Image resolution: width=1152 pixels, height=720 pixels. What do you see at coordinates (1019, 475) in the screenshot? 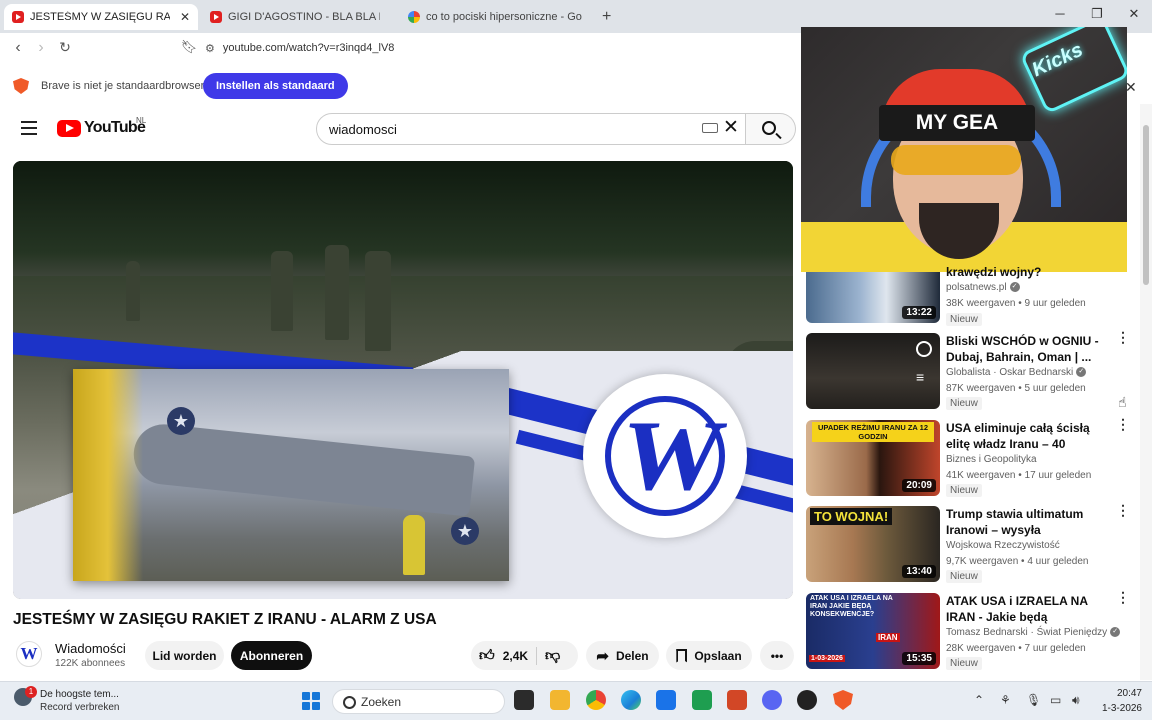
I see `recommendation-meta: 41K weergaven • 17 uur geleden` at bounding box center [1019, 475].